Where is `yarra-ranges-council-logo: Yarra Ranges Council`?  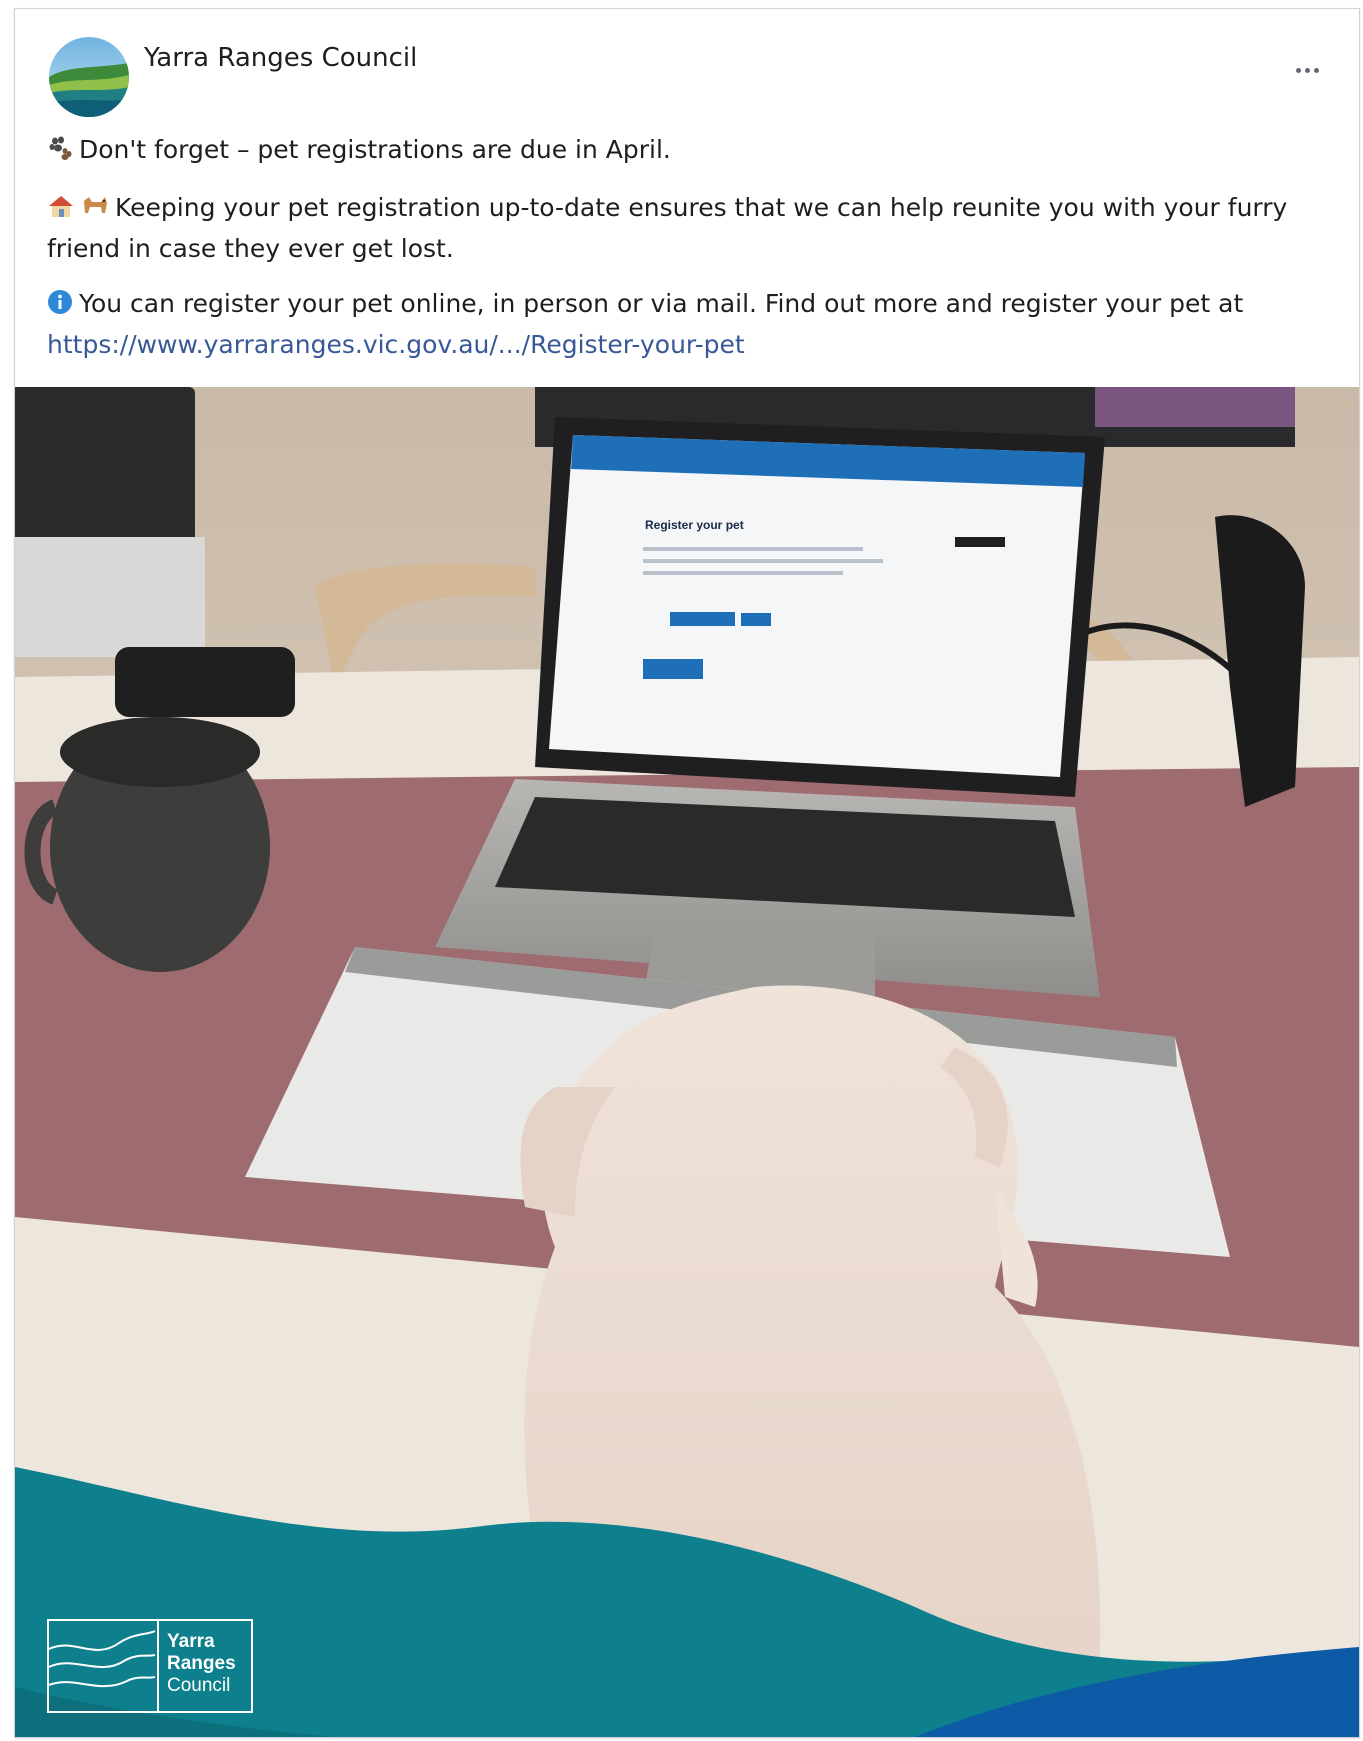 yarra-ranges-council-logo: Yarra Ranges Council is located at coordinates (150, 1666).